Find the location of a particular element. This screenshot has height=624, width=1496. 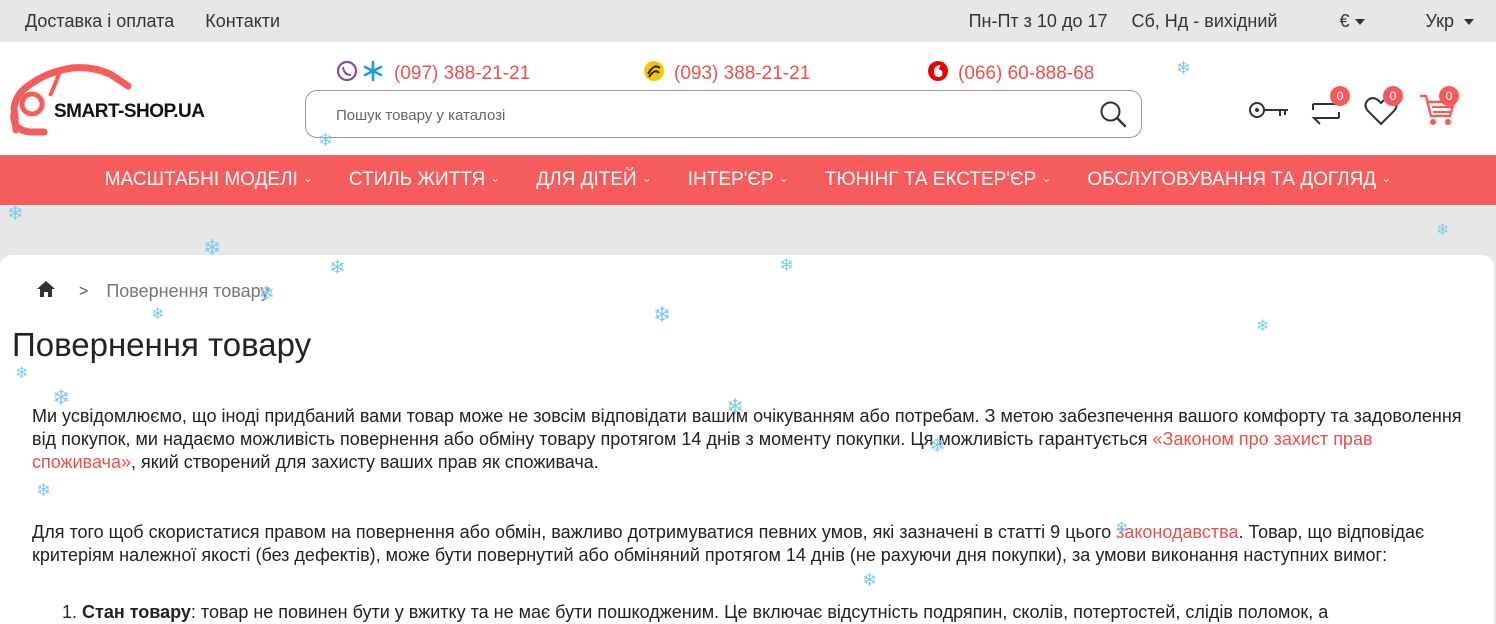

nav-item-interior: ІНТЕР'ЄР ⌄ is located at coordinates (738, 180).